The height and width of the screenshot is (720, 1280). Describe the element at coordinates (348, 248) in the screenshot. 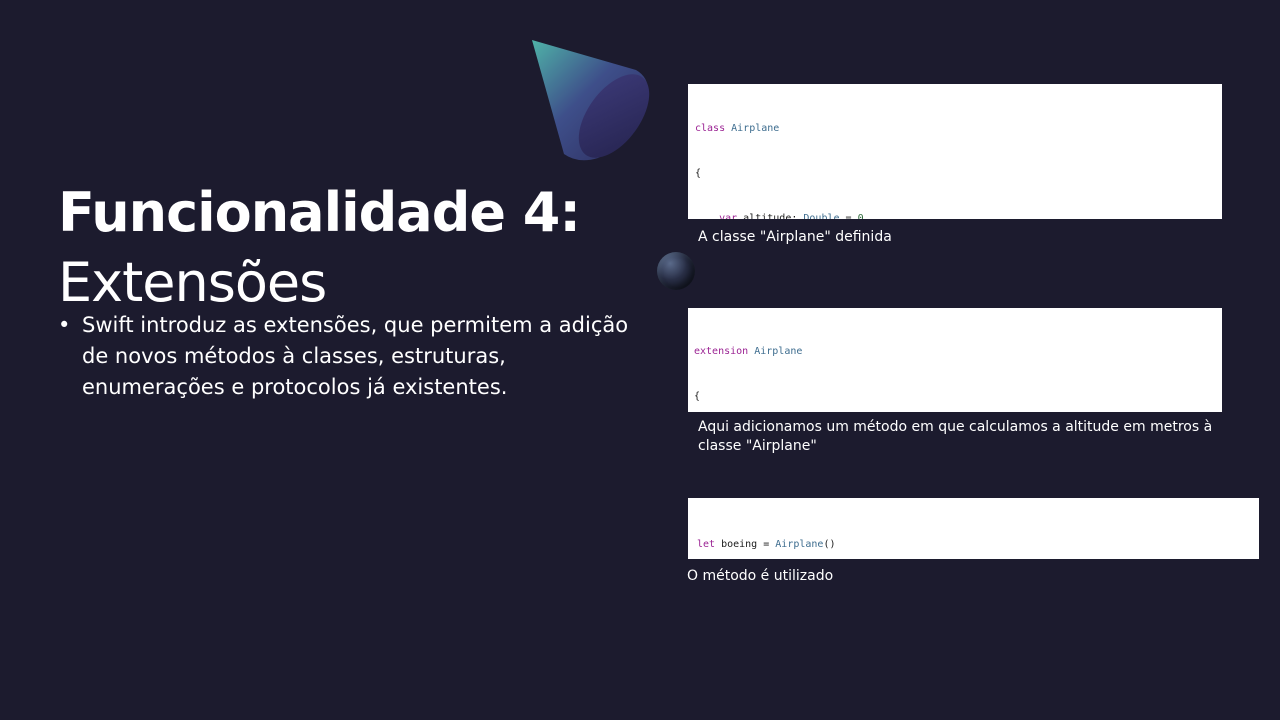

I see `slide-title: Funcionalidade 4: Extensões` at that location.